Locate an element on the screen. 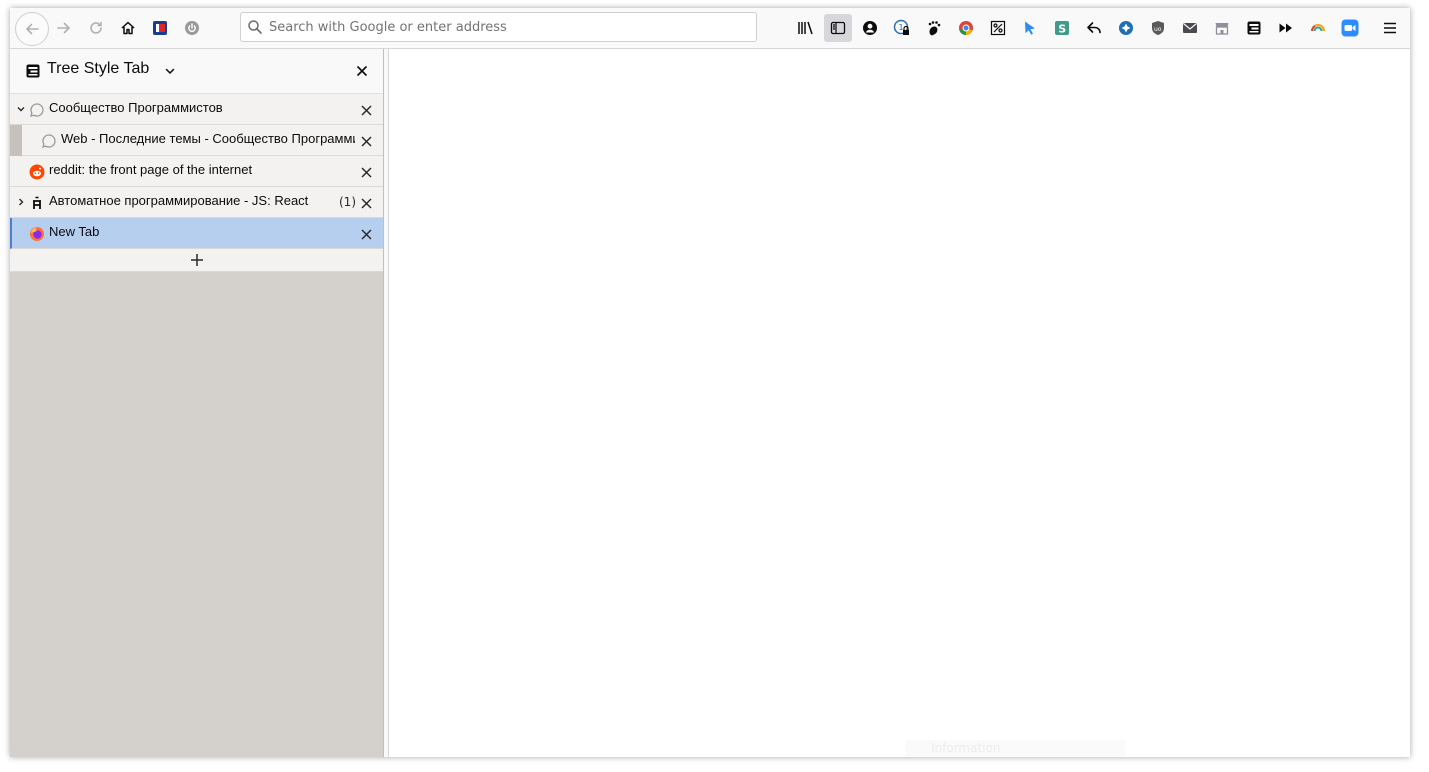  library-button is located at coordinates (806, 28).